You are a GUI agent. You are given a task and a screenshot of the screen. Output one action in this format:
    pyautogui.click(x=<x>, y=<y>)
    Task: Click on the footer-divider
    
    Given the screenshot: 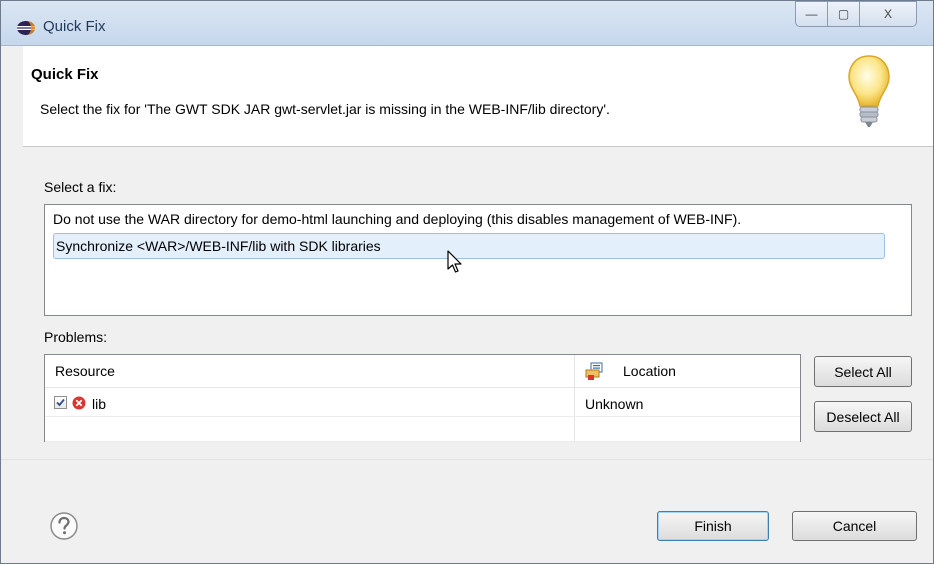 What is the action you would take?
    pyautogui.click(x=467, y=459)
    